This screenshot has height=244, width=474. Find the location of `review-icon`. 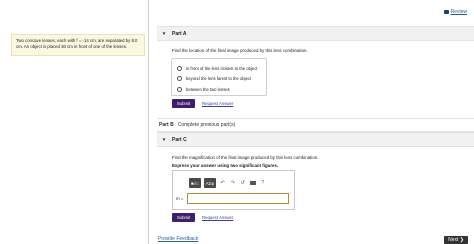

review-icon is located at coordinates (446, 12).